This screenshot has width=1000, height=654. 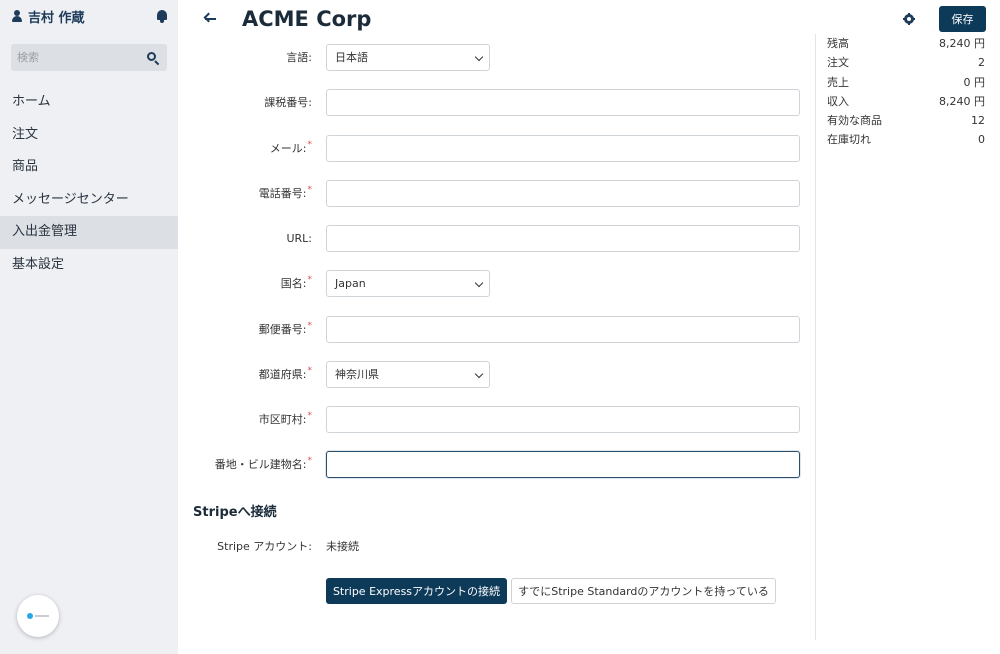 What do you see at coordinates (351, 57) in the screenshot?
I see `language-select-value: 日本語` at bounding box center [351, 57].